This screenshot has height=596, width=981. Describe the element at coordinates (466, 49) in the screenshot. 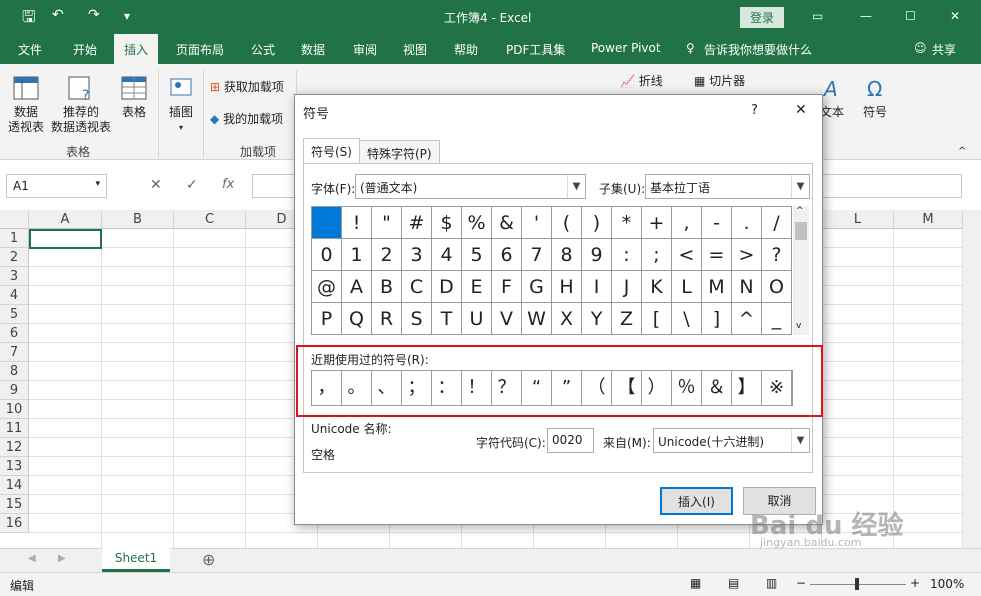

I see `tab-help: 帮助` at that location.